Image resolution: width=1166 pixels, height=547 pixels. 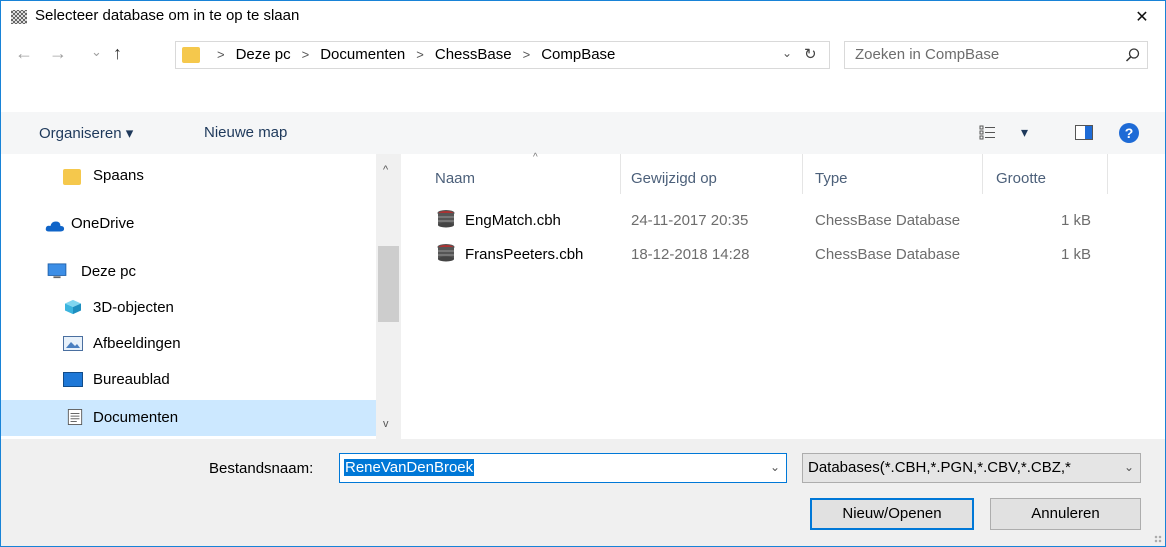 What do you see at coordinates (831, 178) in the screenshot?
I see `column-header-type: Type` at bounding box center [831, 178].